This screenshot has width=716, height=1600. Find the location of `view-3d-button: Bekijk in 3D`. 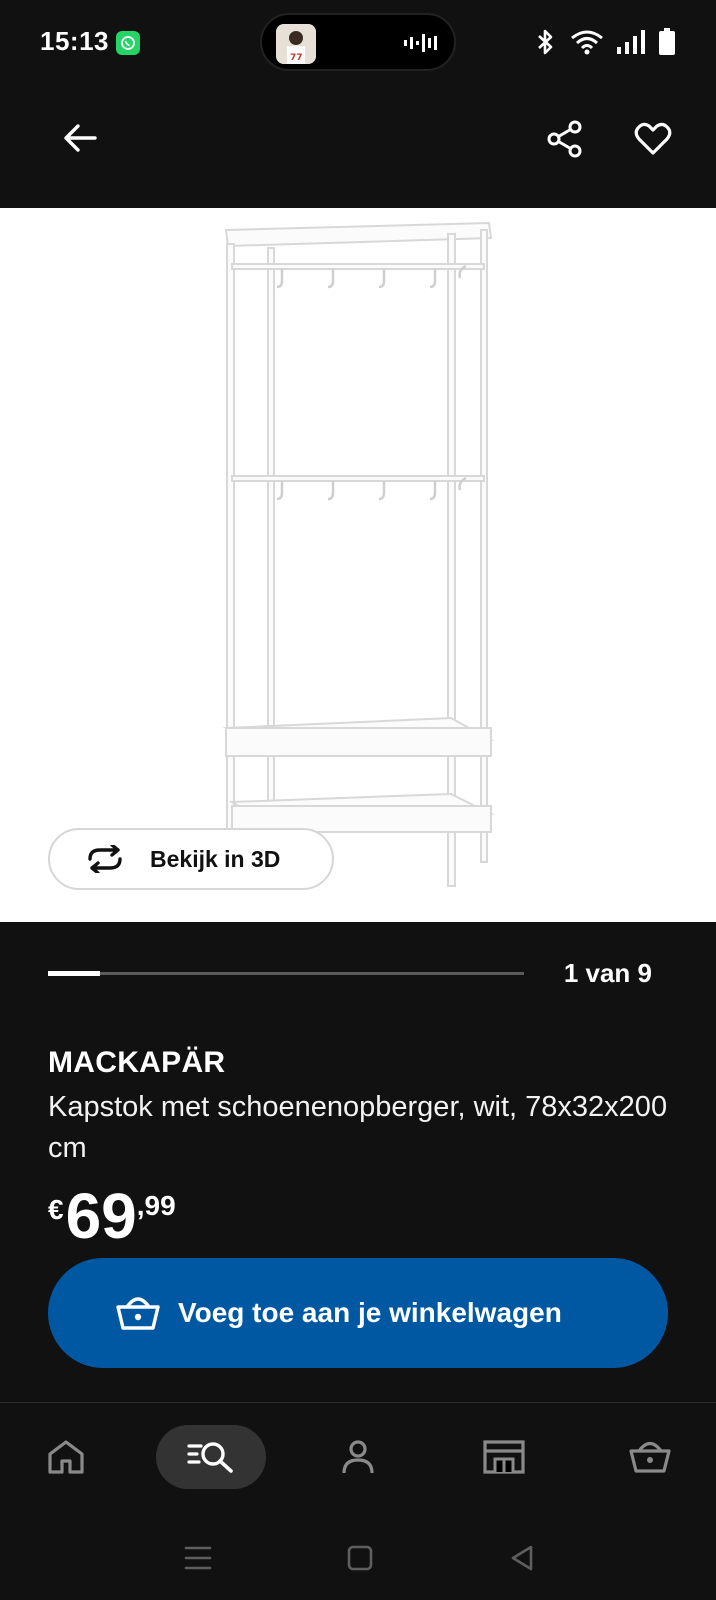

view-3d-button: Bekijk in 3D is located at coordinates (191, 859).